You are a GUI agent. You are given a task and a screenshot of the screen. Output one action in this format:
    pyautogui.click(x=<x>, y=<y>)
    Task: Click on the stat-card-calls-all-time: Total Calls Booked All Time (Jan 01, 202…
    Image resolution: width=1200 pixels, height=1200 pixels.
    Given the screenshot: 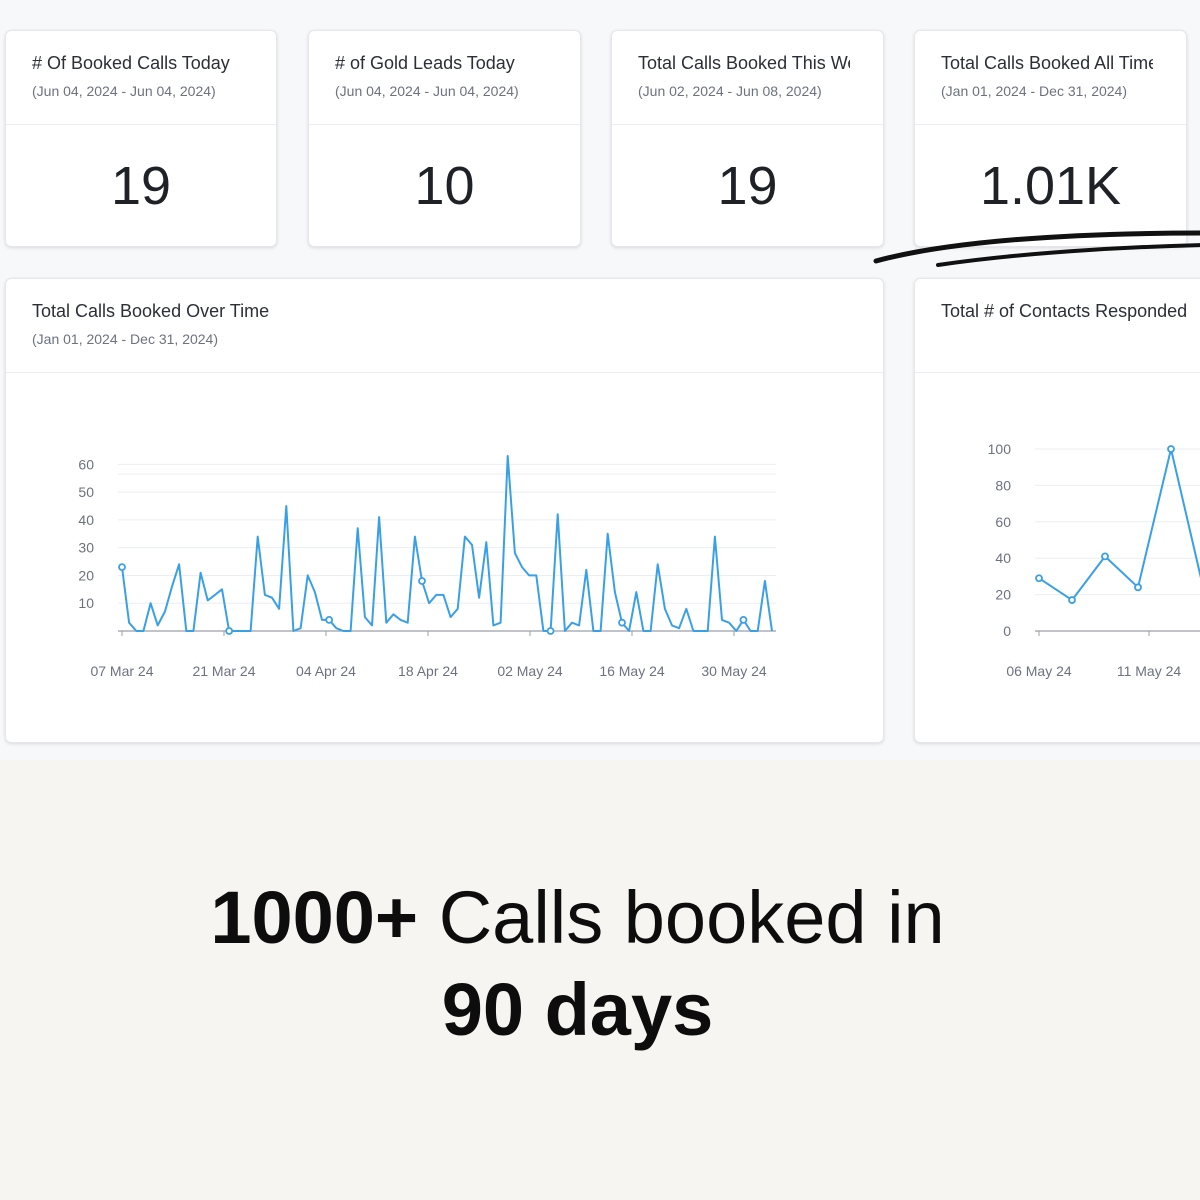 What is the action you would take?
    pyautogui.click(x=1050, y=138)
    